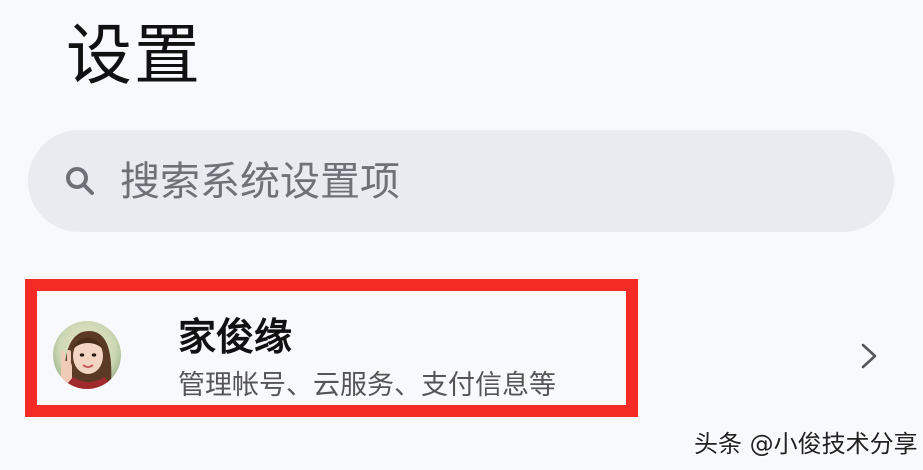 This screenshot has width=923, height=470. I want to click on account-name: 家俊缘, so click(235, 337).